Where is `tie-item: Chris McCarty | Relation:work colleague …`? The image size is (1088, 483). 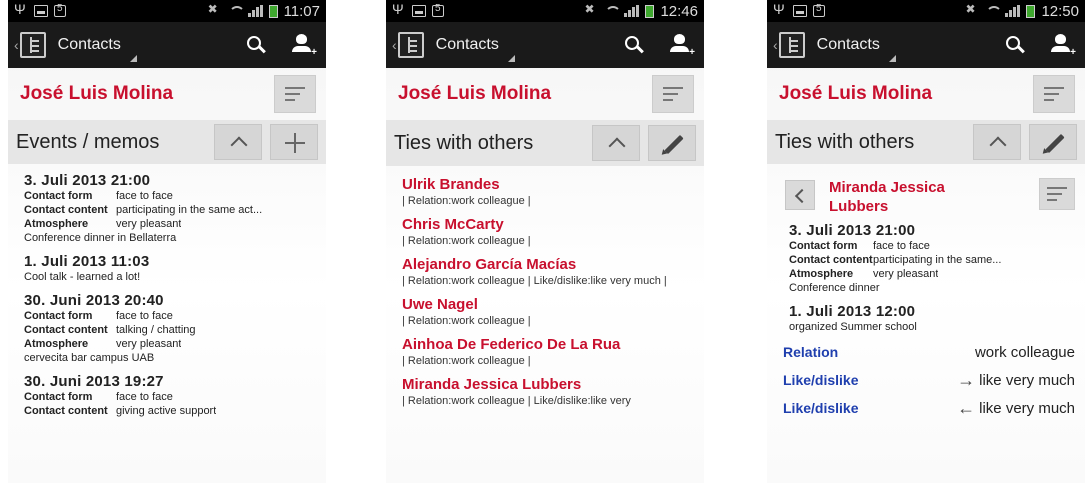 tie-item: Chris McCarty | Relation:work colleague … is located at coordinates (545, 232).